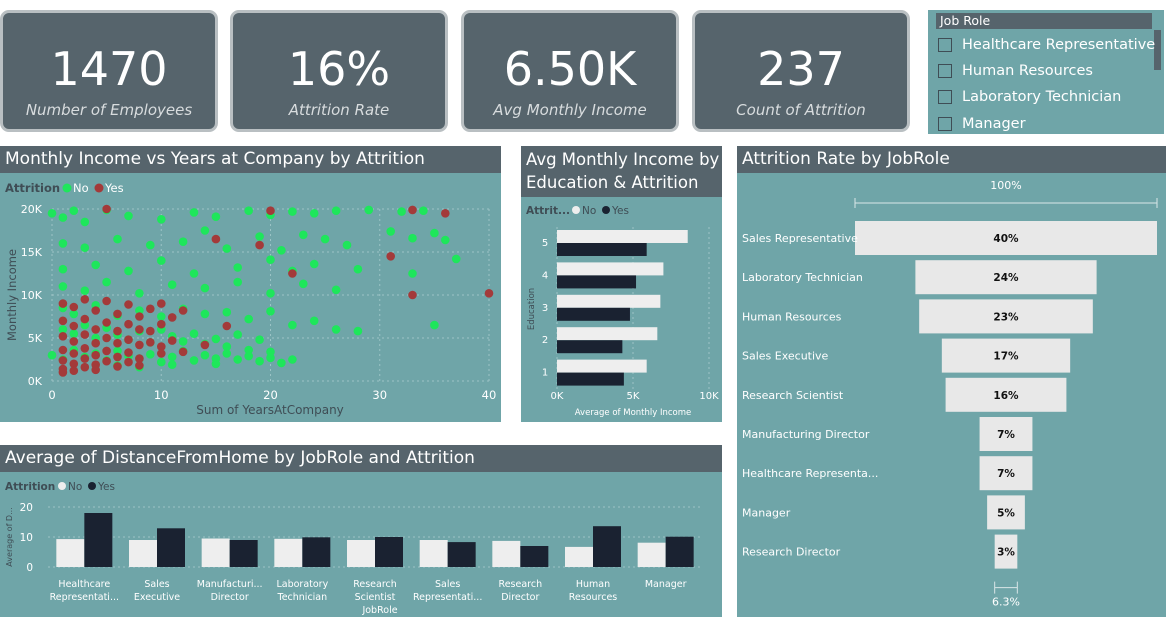 The height and width of the screenshot is (617, 1170). Describe the element at coordinates (1046, 45) in the screenshot. I see `slicer-option: Healthcare Representative` at that location.